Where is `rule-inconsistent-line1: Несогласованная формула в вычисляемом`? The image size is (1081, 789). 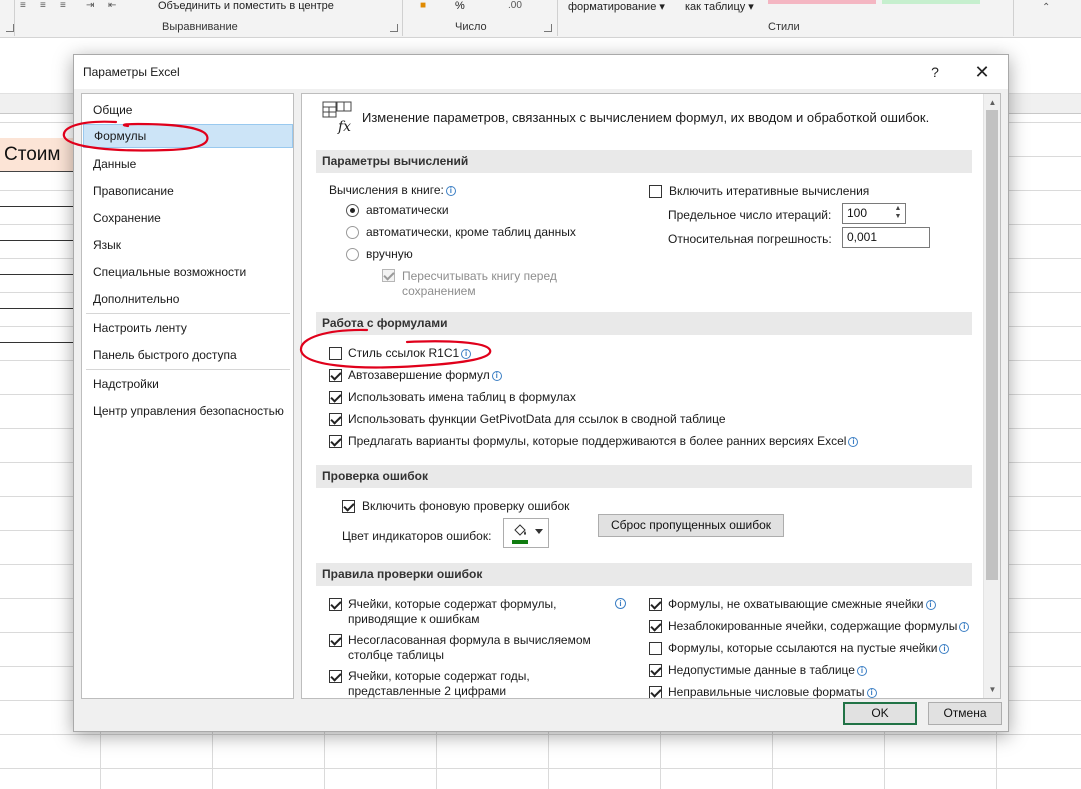
rule-inconsistent-line1: Несогласованная формула в вычисляемом is located at coordinates (469, 640).